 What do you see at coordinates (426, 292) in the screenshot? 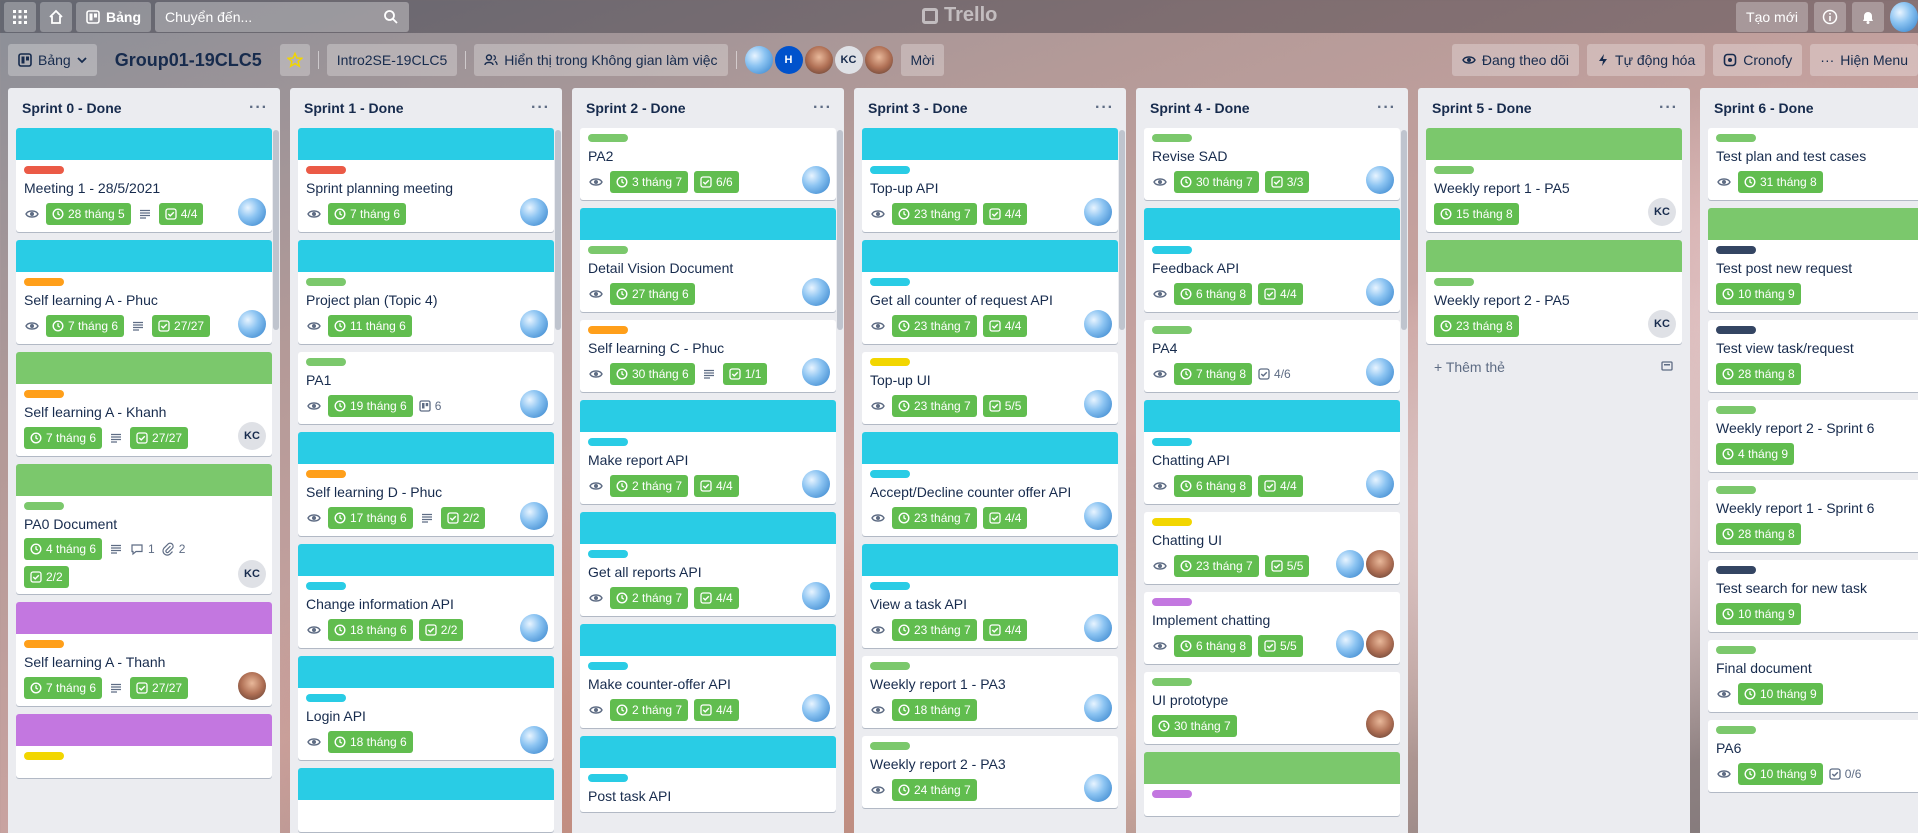
I see `card: Project plan (Topic 4) 11 tháng 6` at bounding box center [426, 292].